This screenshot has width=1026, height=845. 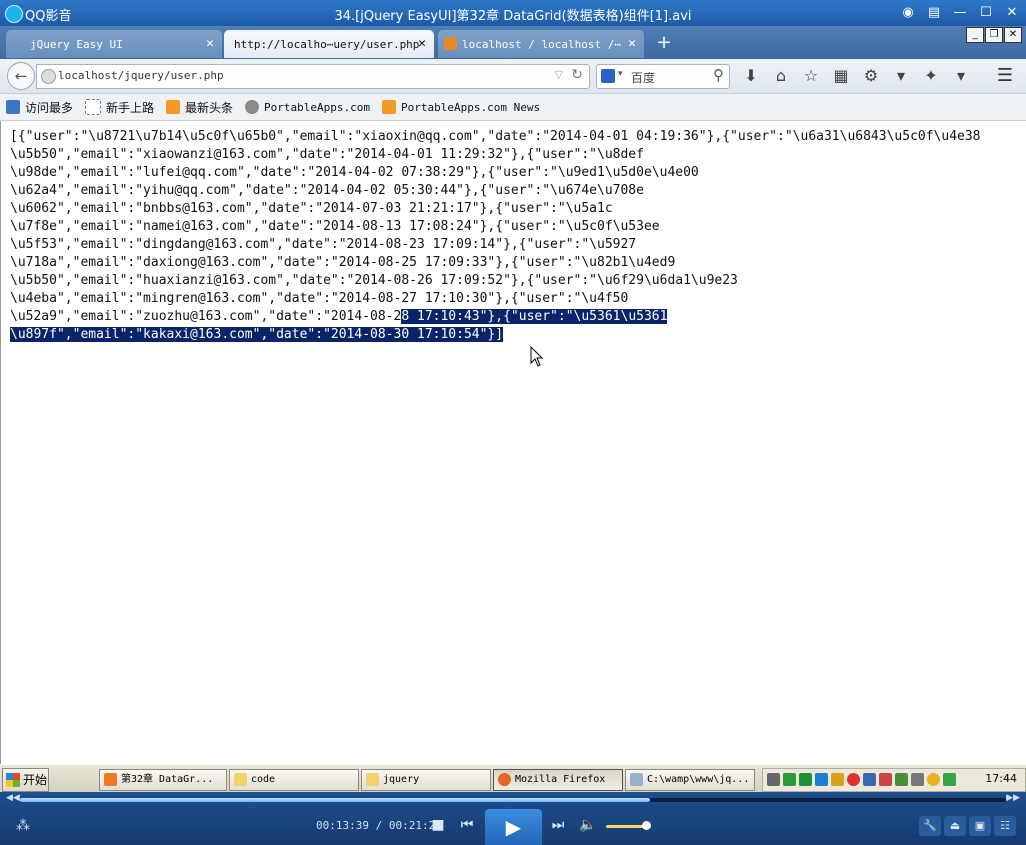 I want to click on shield-icon, so click(x=853, y=779).